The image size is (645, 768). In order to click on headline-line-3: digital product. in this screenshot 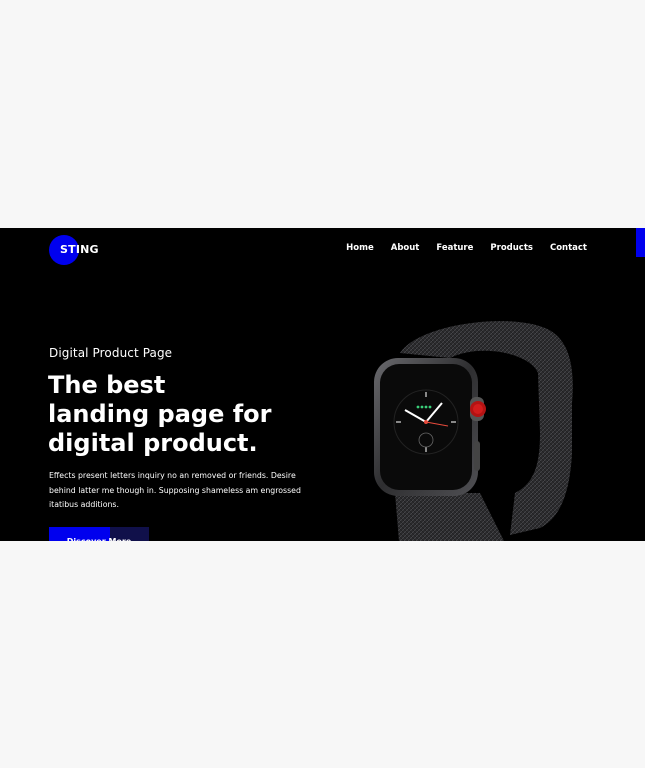, I will do `click(153, 443)`.